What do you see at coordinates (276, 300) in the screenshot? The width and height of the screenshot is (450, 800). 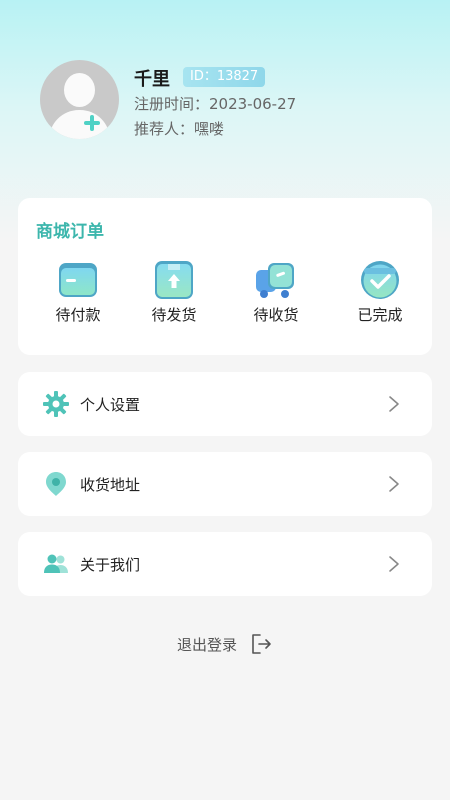 I see `order-pending-receipt: 待收货` at bounding box center [276, 300].